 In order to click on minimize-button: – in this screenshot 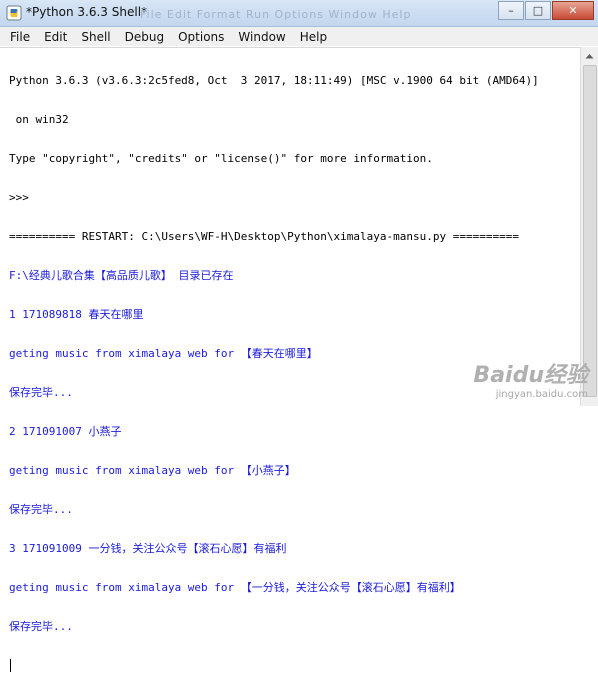, I will do `click(511, 10)`.